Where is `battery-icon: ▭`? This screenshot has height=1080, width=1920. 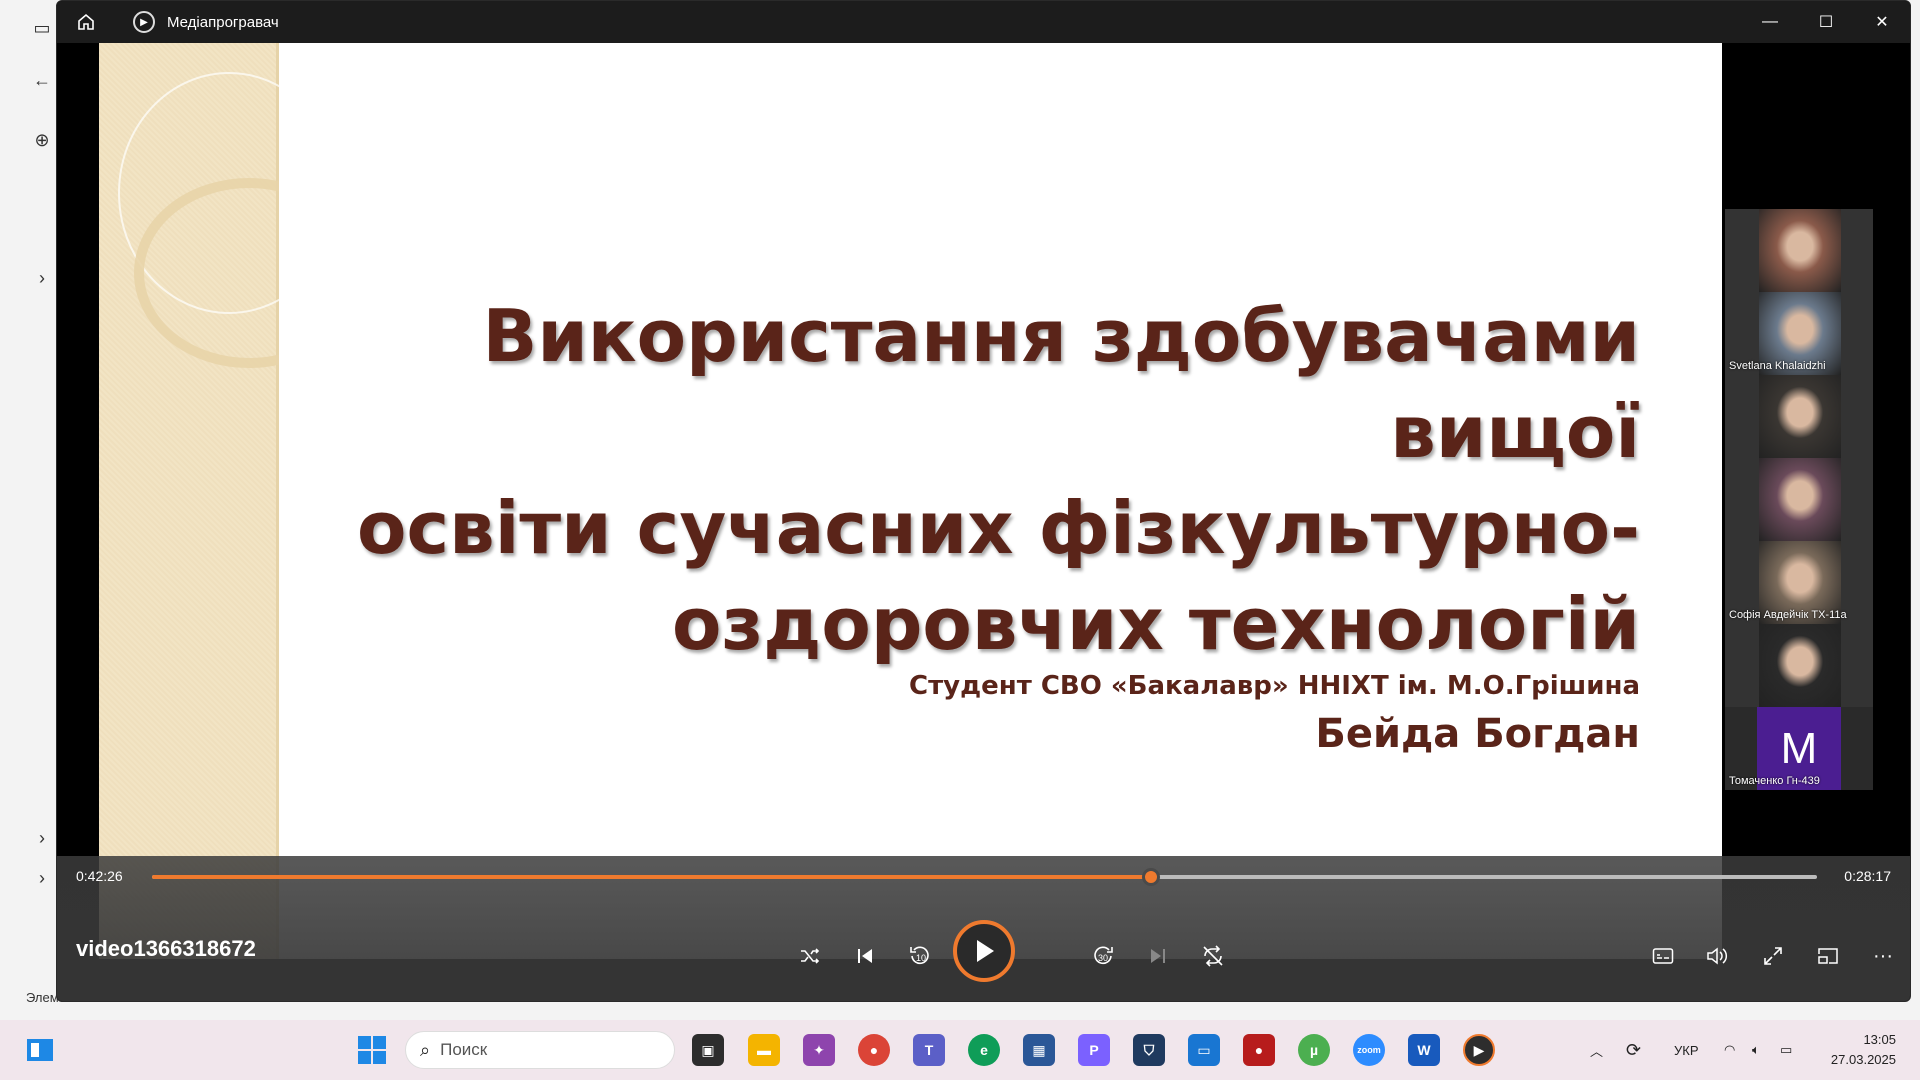 battery-icon: ▭ is located at coordinates (1786, 1049).